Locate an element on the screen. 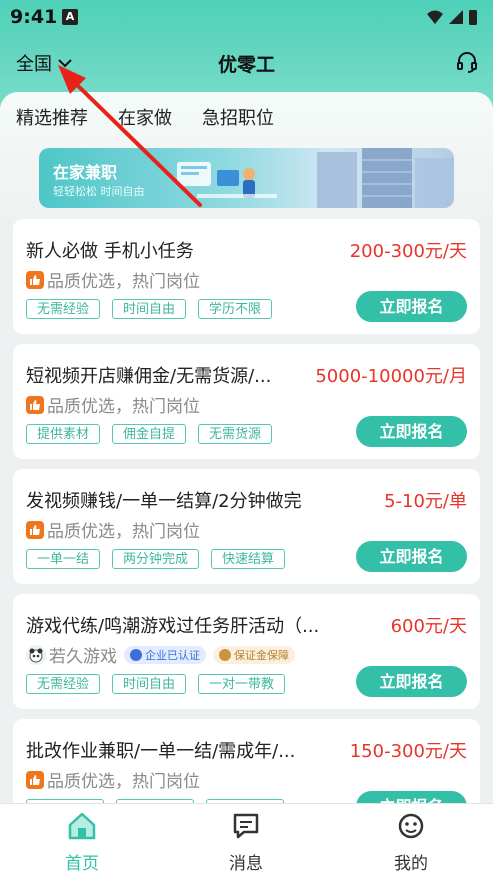  top-bar: 全国 优零工 is located at coordinates (246, 64).